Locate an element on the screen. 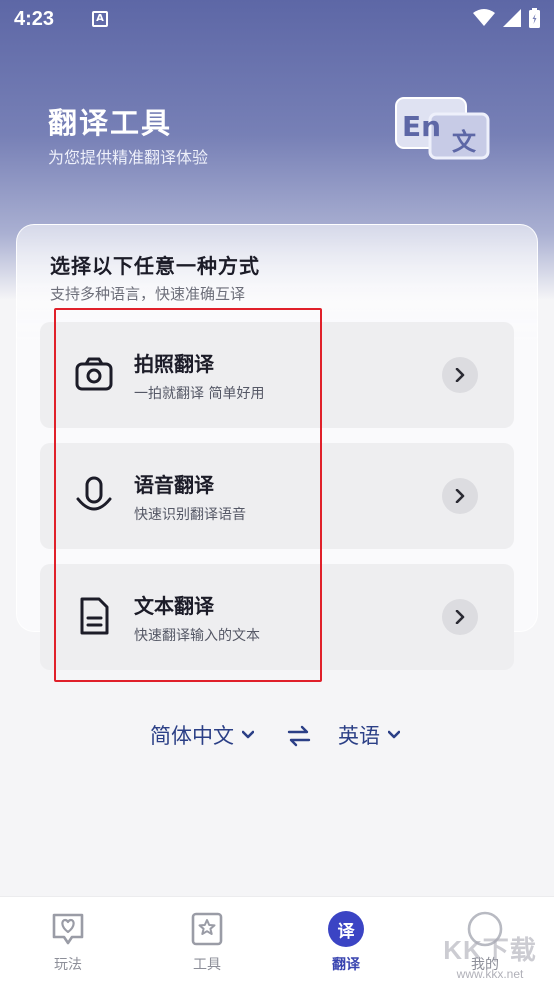 The height and width of the screenshot is (984, 554). badge-en-text: En is located at coordinates (421, 126).